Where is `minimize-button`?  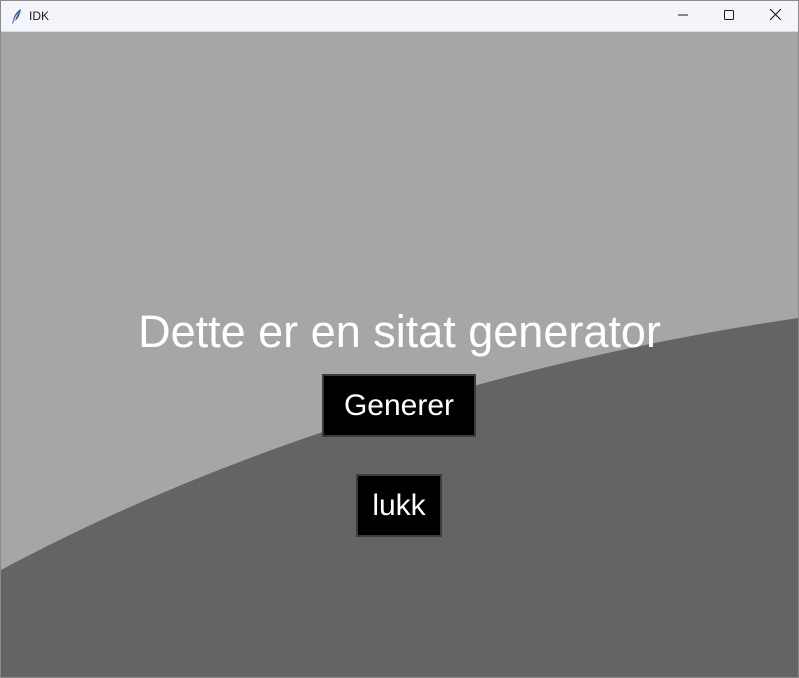
minimize-button is located at coordinates (683, 16).